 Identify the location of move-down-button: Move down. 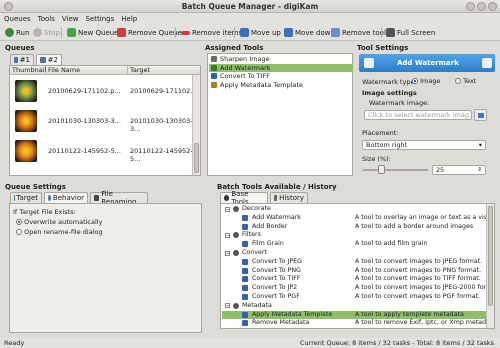
(309, 32).